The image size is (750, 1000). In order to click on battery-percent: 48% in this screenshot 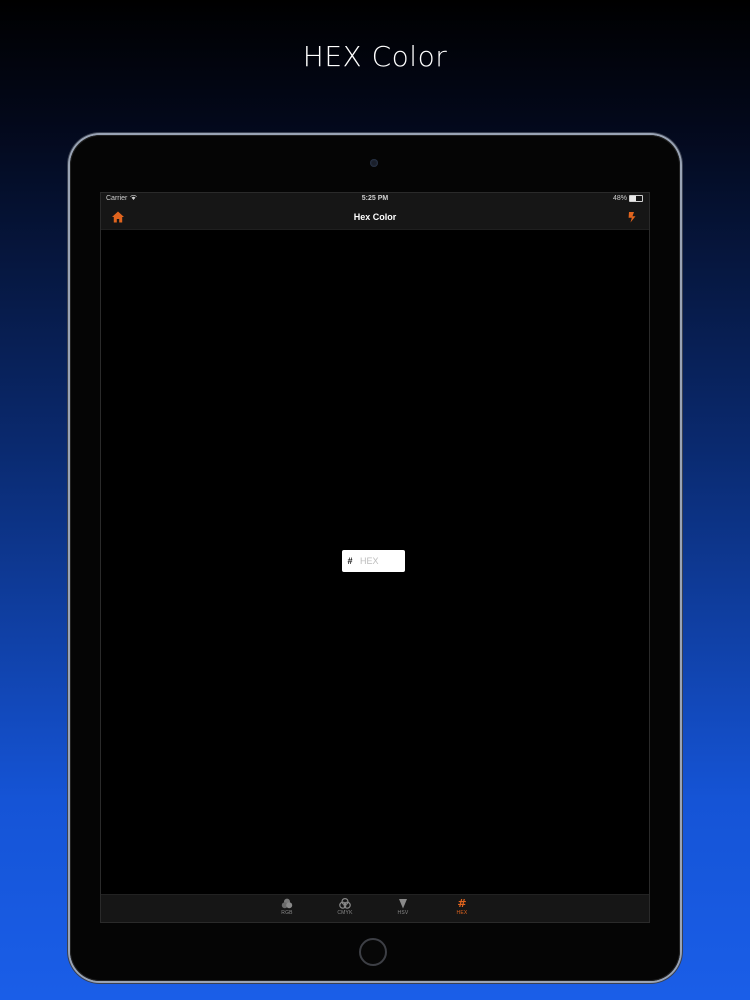, I will do `click(619, 198)`.